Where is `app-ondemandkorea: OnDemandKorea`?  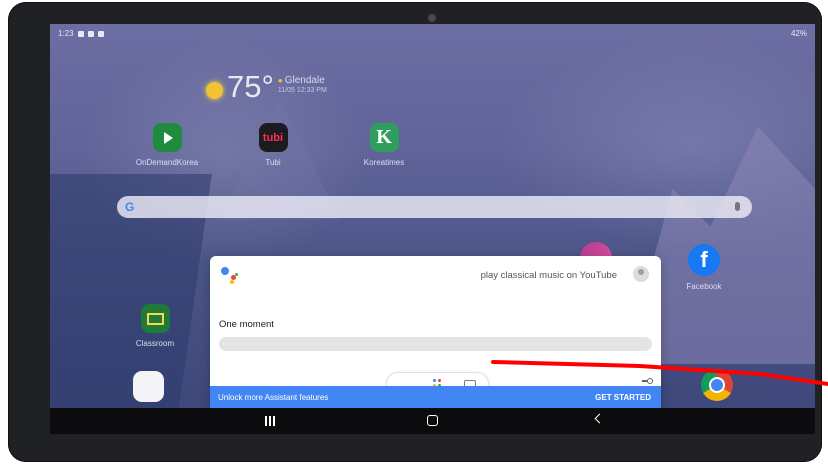 app-ondemandkorea: OnDemandKorea is located at coordinates (167, 145).